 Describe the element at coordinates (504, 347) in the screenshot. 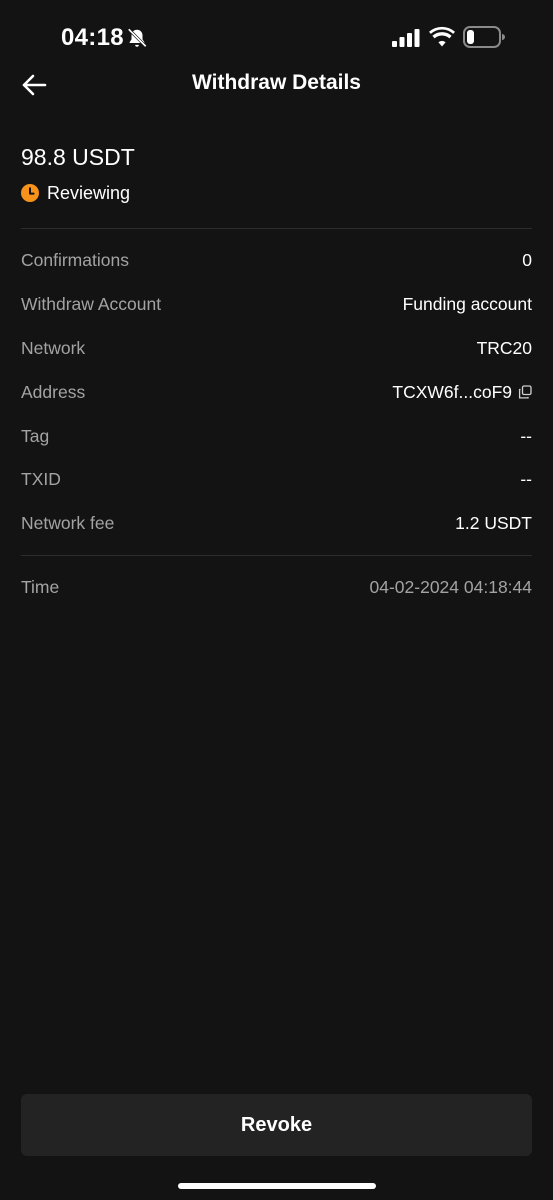

I see `row-value: TRC20` at that location.